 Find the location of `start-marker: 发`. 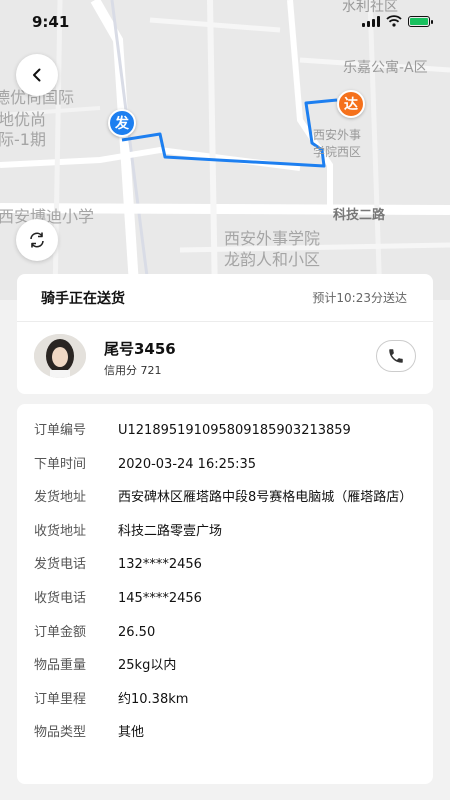

start-marker: 发 is located at coordinates (122, 123).